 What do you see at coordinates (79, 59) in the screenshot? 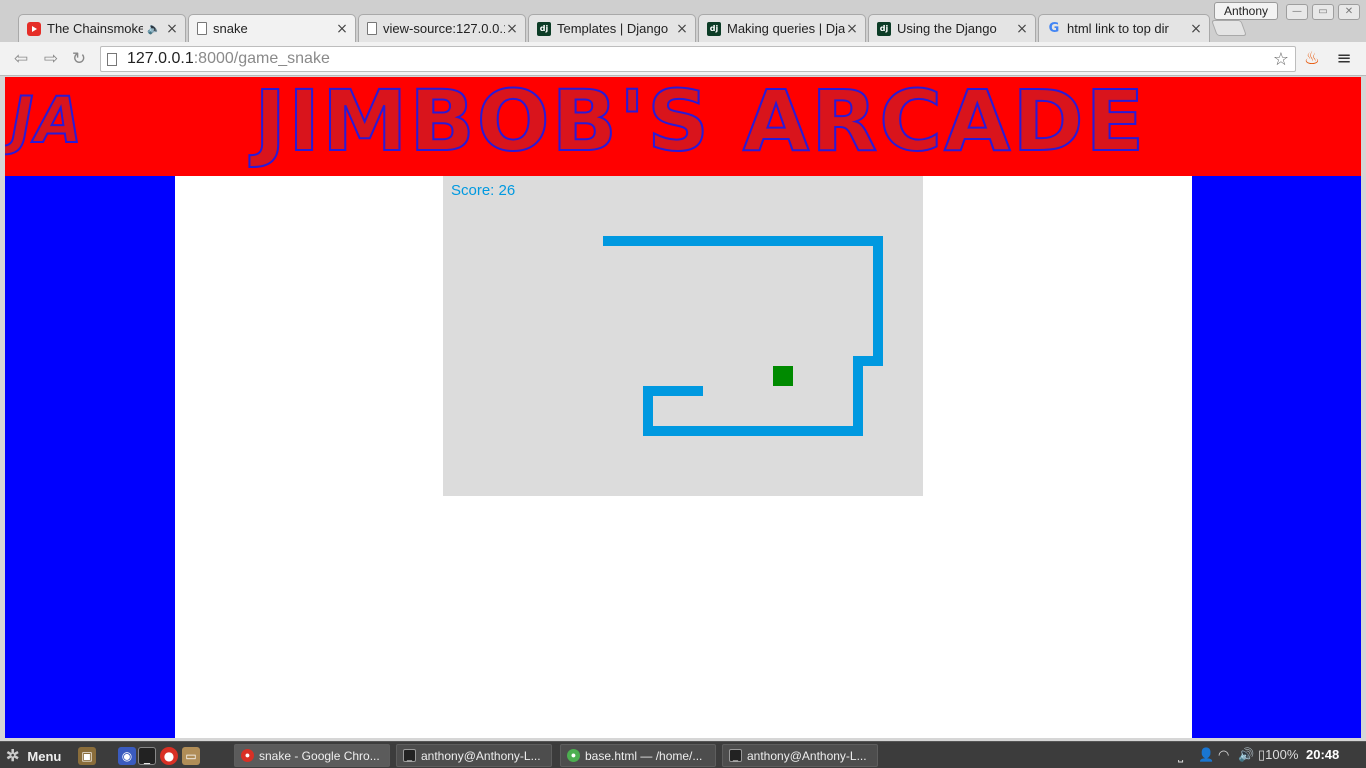
I see `reload-icon: ↻` at bounding box center [79, 59].